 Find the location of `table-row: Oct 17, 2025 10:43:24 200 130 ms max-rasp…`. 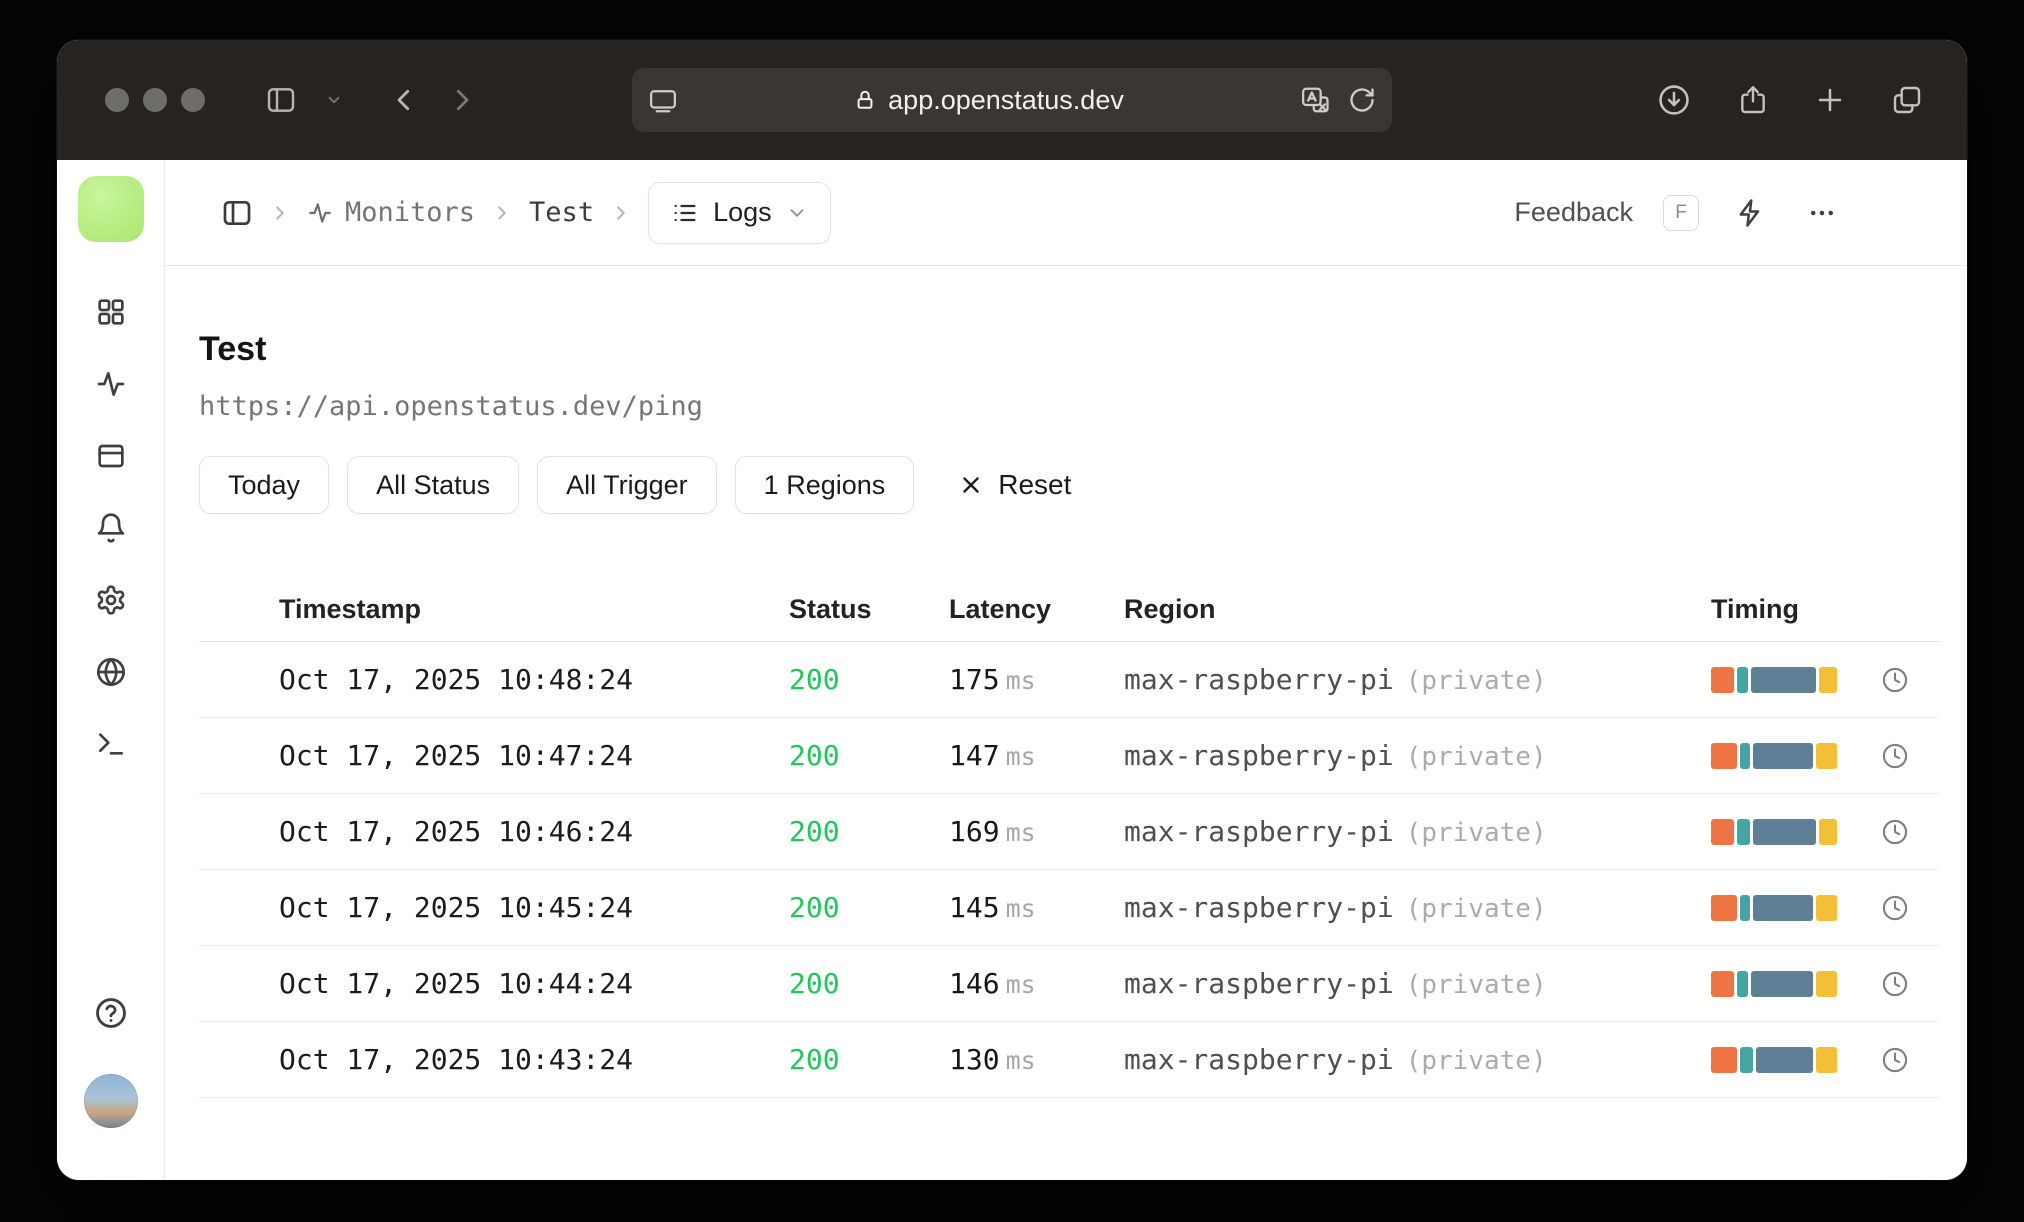

table-row: Oct 17, 2025 10:43:24 200 130 ms max-rasp… is located at coordinates (1069, 1060).